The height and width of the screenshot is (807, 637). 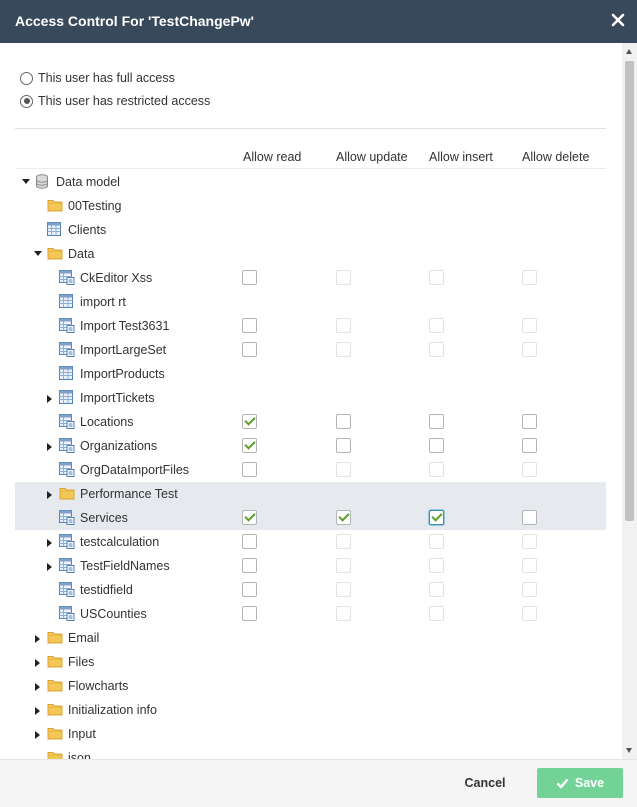 I want to click on tree-label: Initialization info, so click(x=112, y=710).